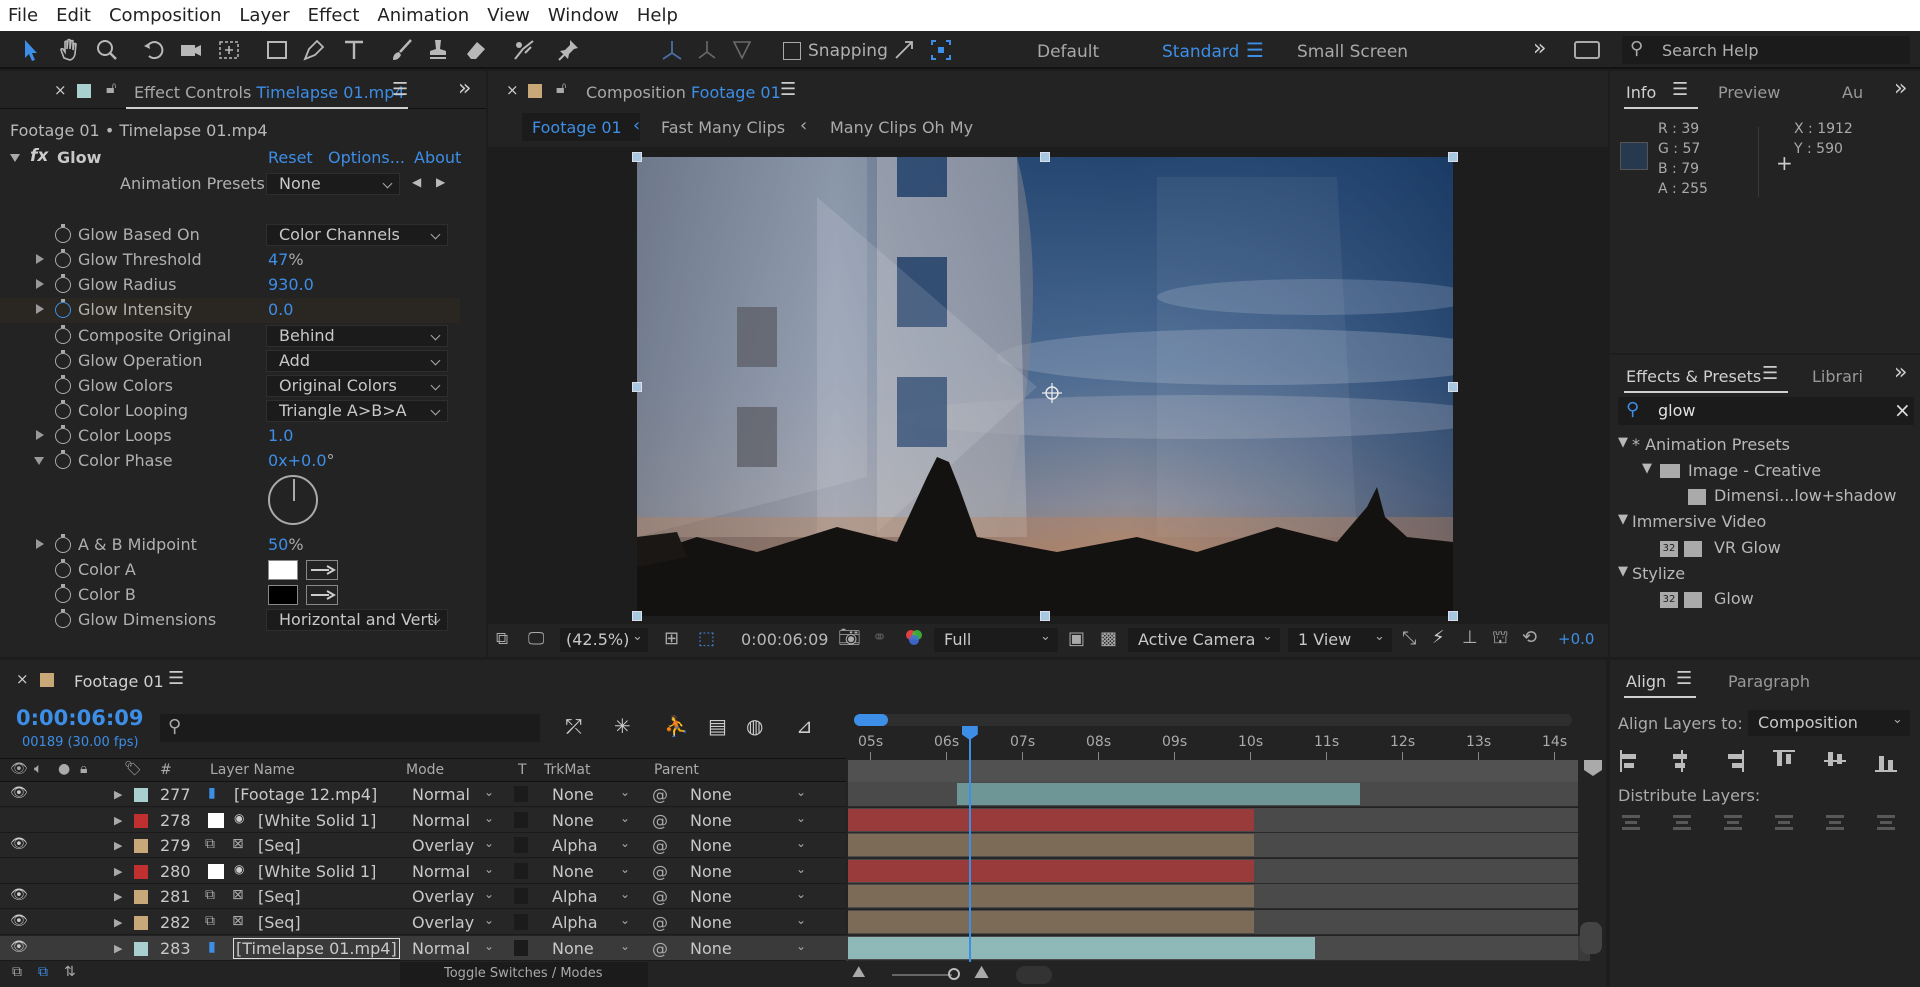 This screenshot has height=987, width=1920. Describe the element at coordinates (357, 386) in the screenshot. I see `prop-dropdown: Original Colors` at that location.